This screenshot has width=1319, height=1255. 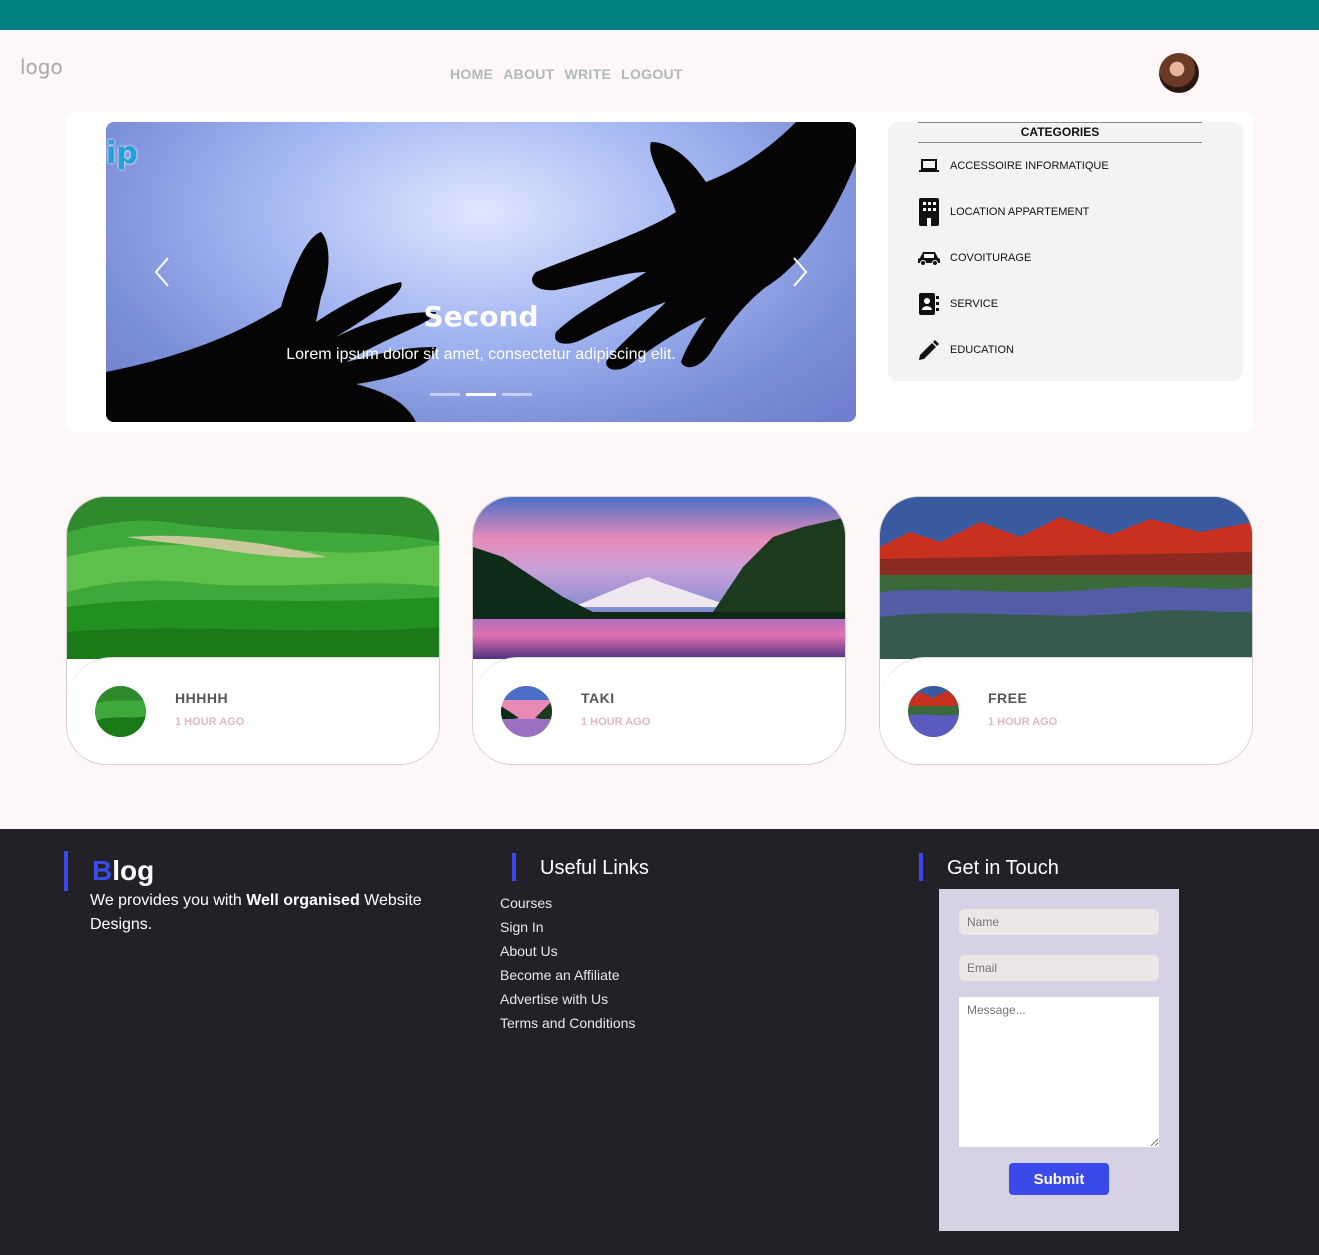 I want to click on logo: logo, so click(x=41, y=67).